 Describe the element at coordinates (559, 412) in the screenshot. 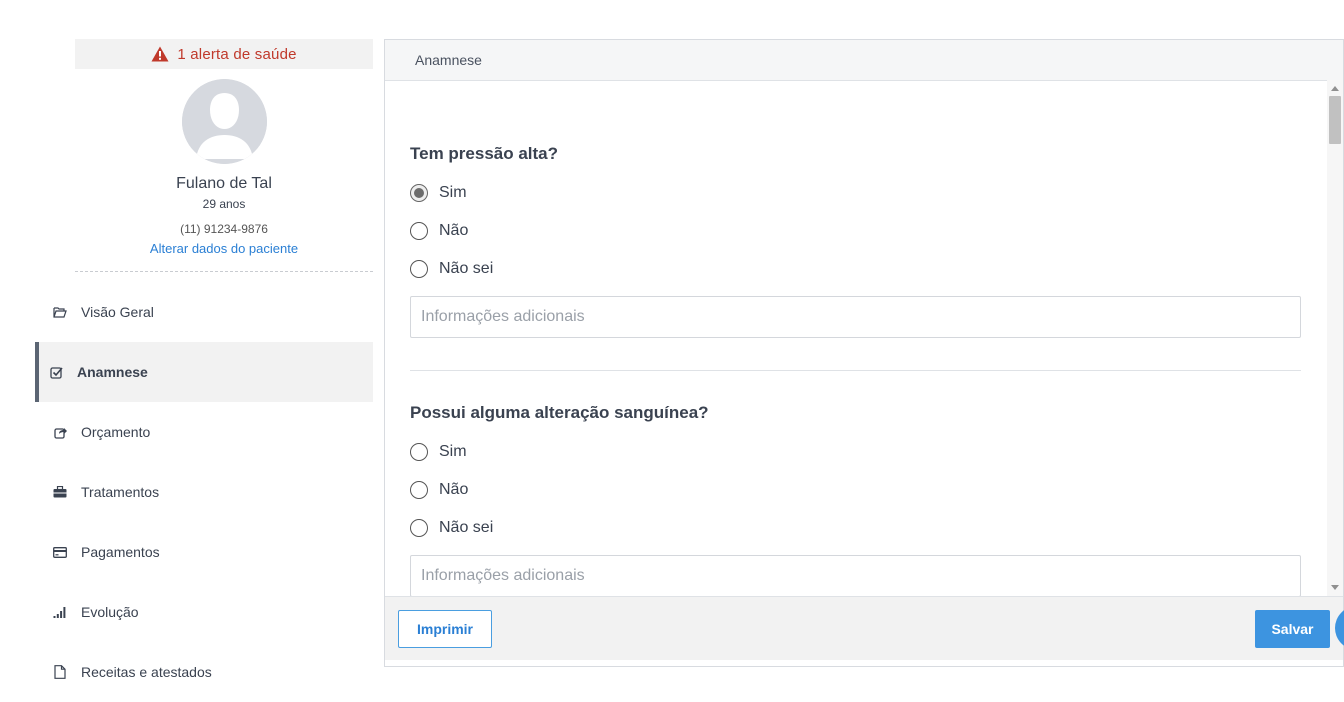

I see `question-title: Possui alguma alteração sanguínea?` at that location.